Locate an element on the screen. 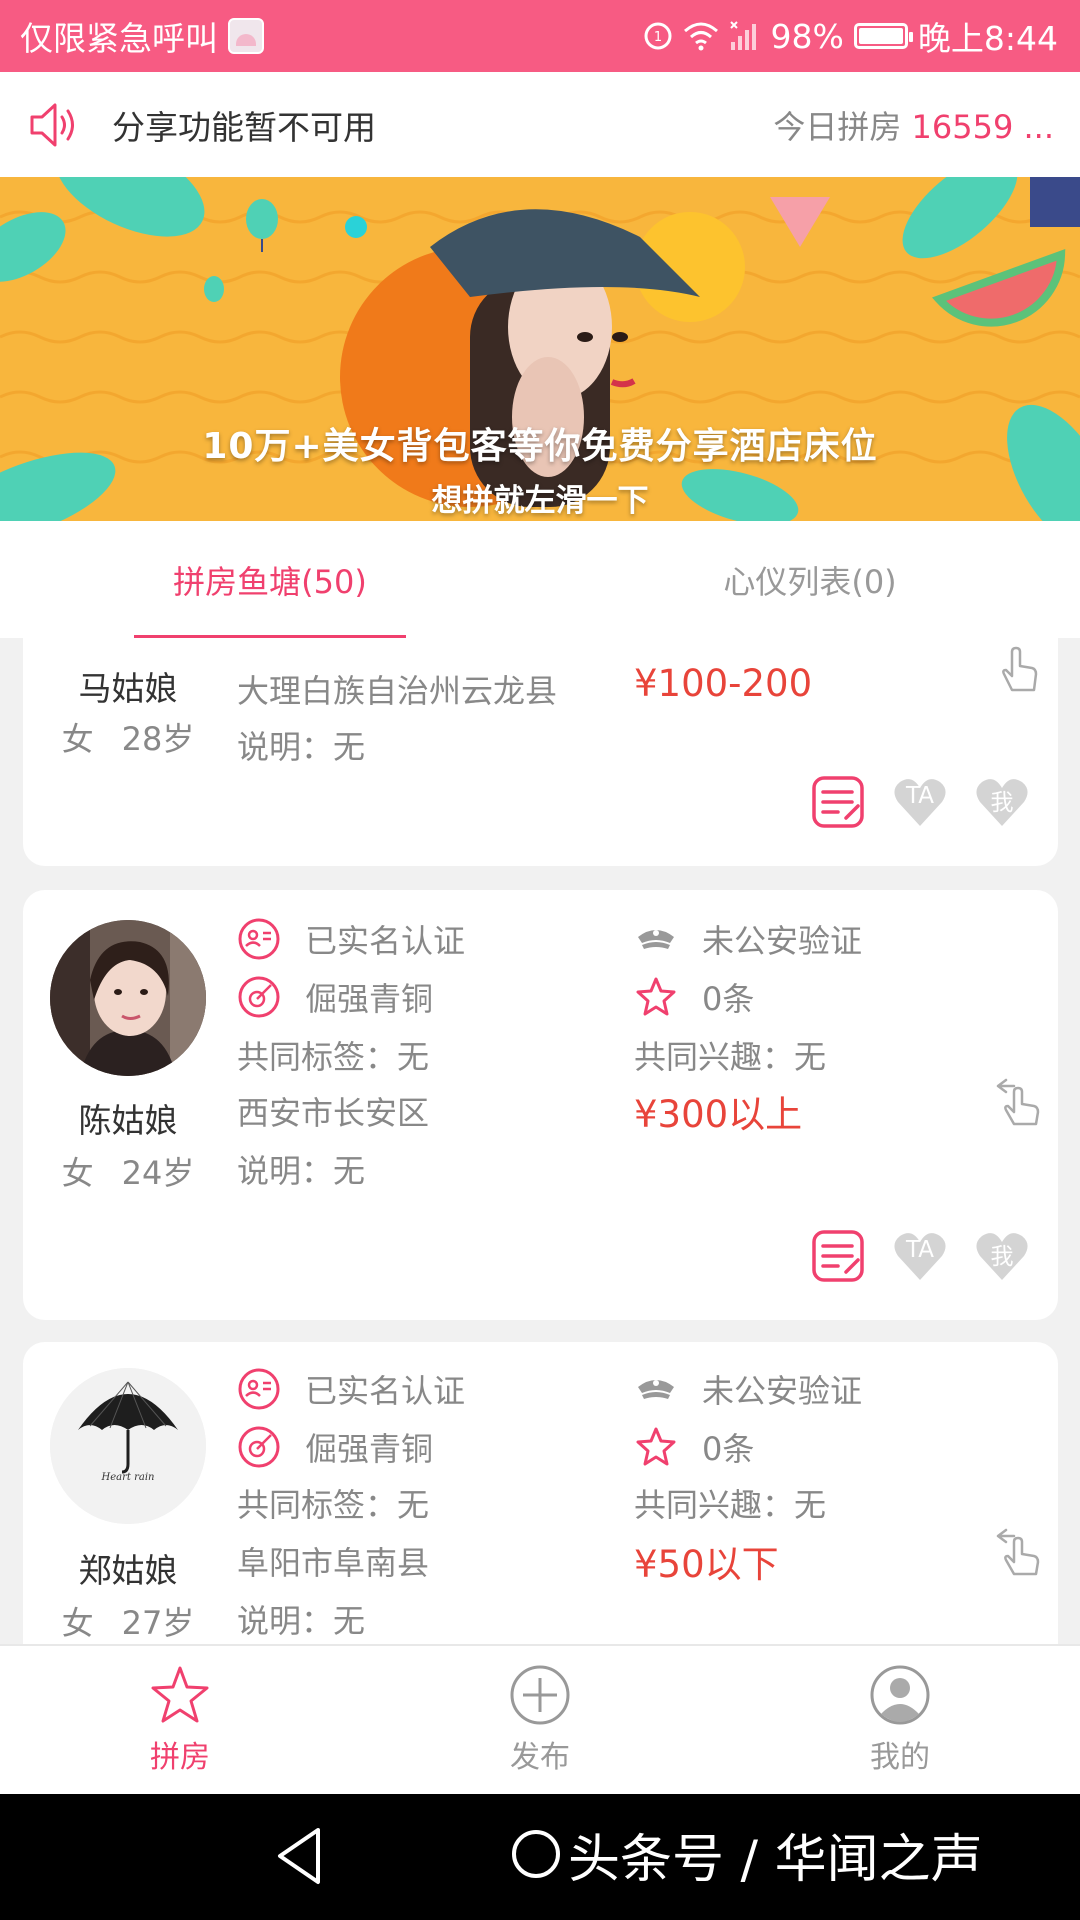 The height and width of the screenshot is (1920, 1080). user-meta: 女 24岁 is located at coordinates (128, 1171).